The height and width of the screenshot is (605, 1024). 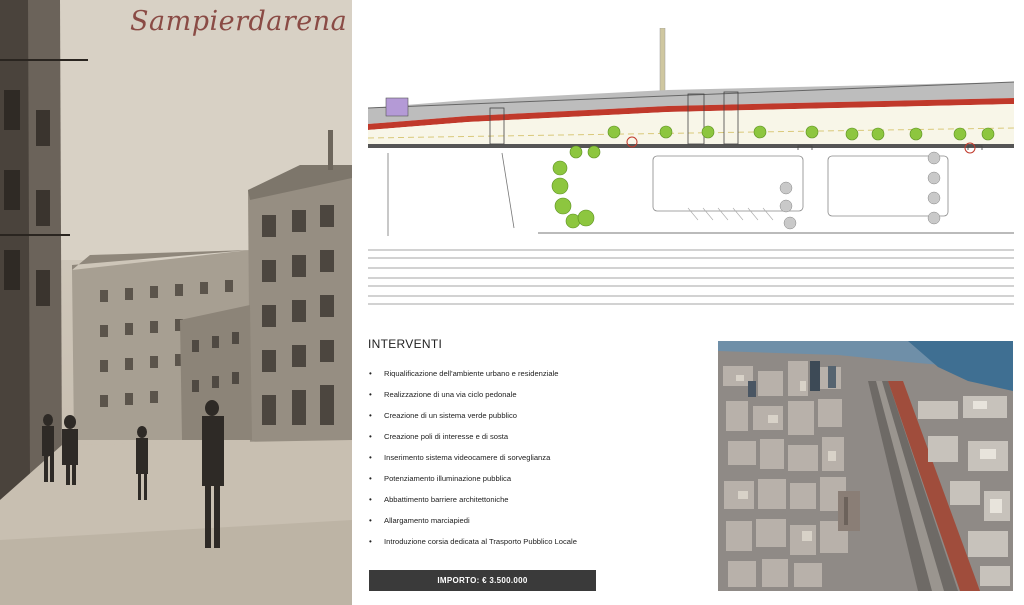 What do you see at coordinates (533, 436) in the screenshot?
I see `list-item: • Creazione poli di interesse e di sosta` at bounding box center [533, 436].